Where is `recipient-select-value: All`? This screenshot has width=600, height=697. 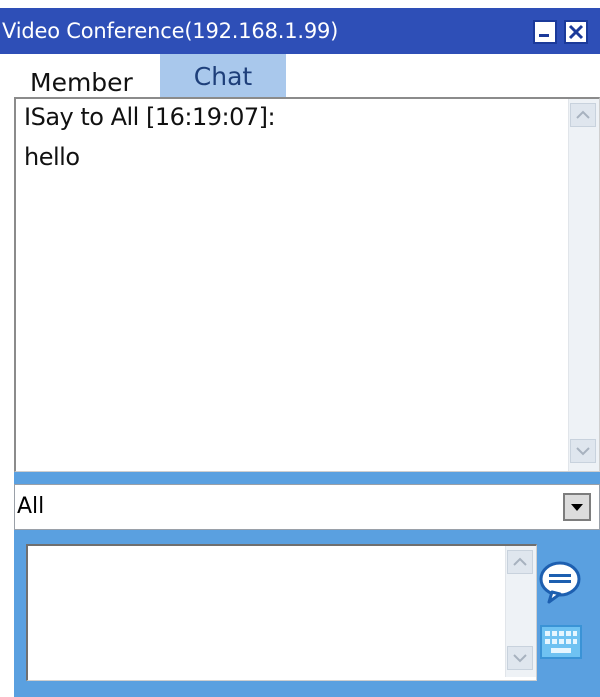
recipient-select-value: All is located at coordinates (31, 506).